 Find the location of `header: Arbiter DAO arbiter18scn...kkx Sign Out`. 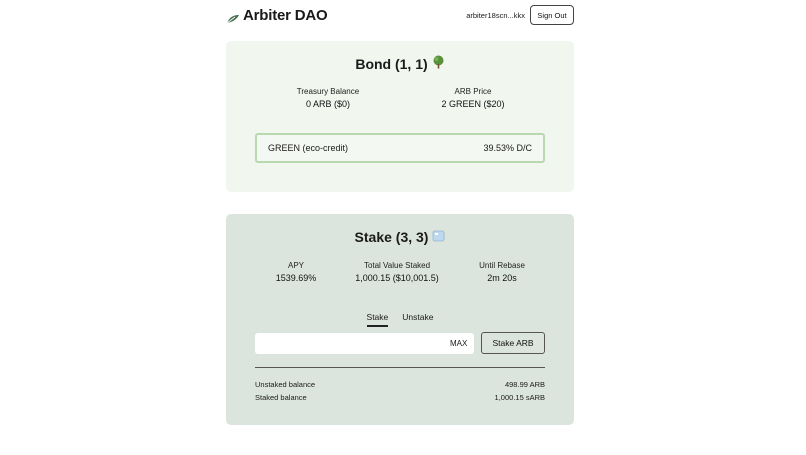

header: Arbiter DAO arbiter18scn...kkx Sign Out is located at coordinates (400, 16).